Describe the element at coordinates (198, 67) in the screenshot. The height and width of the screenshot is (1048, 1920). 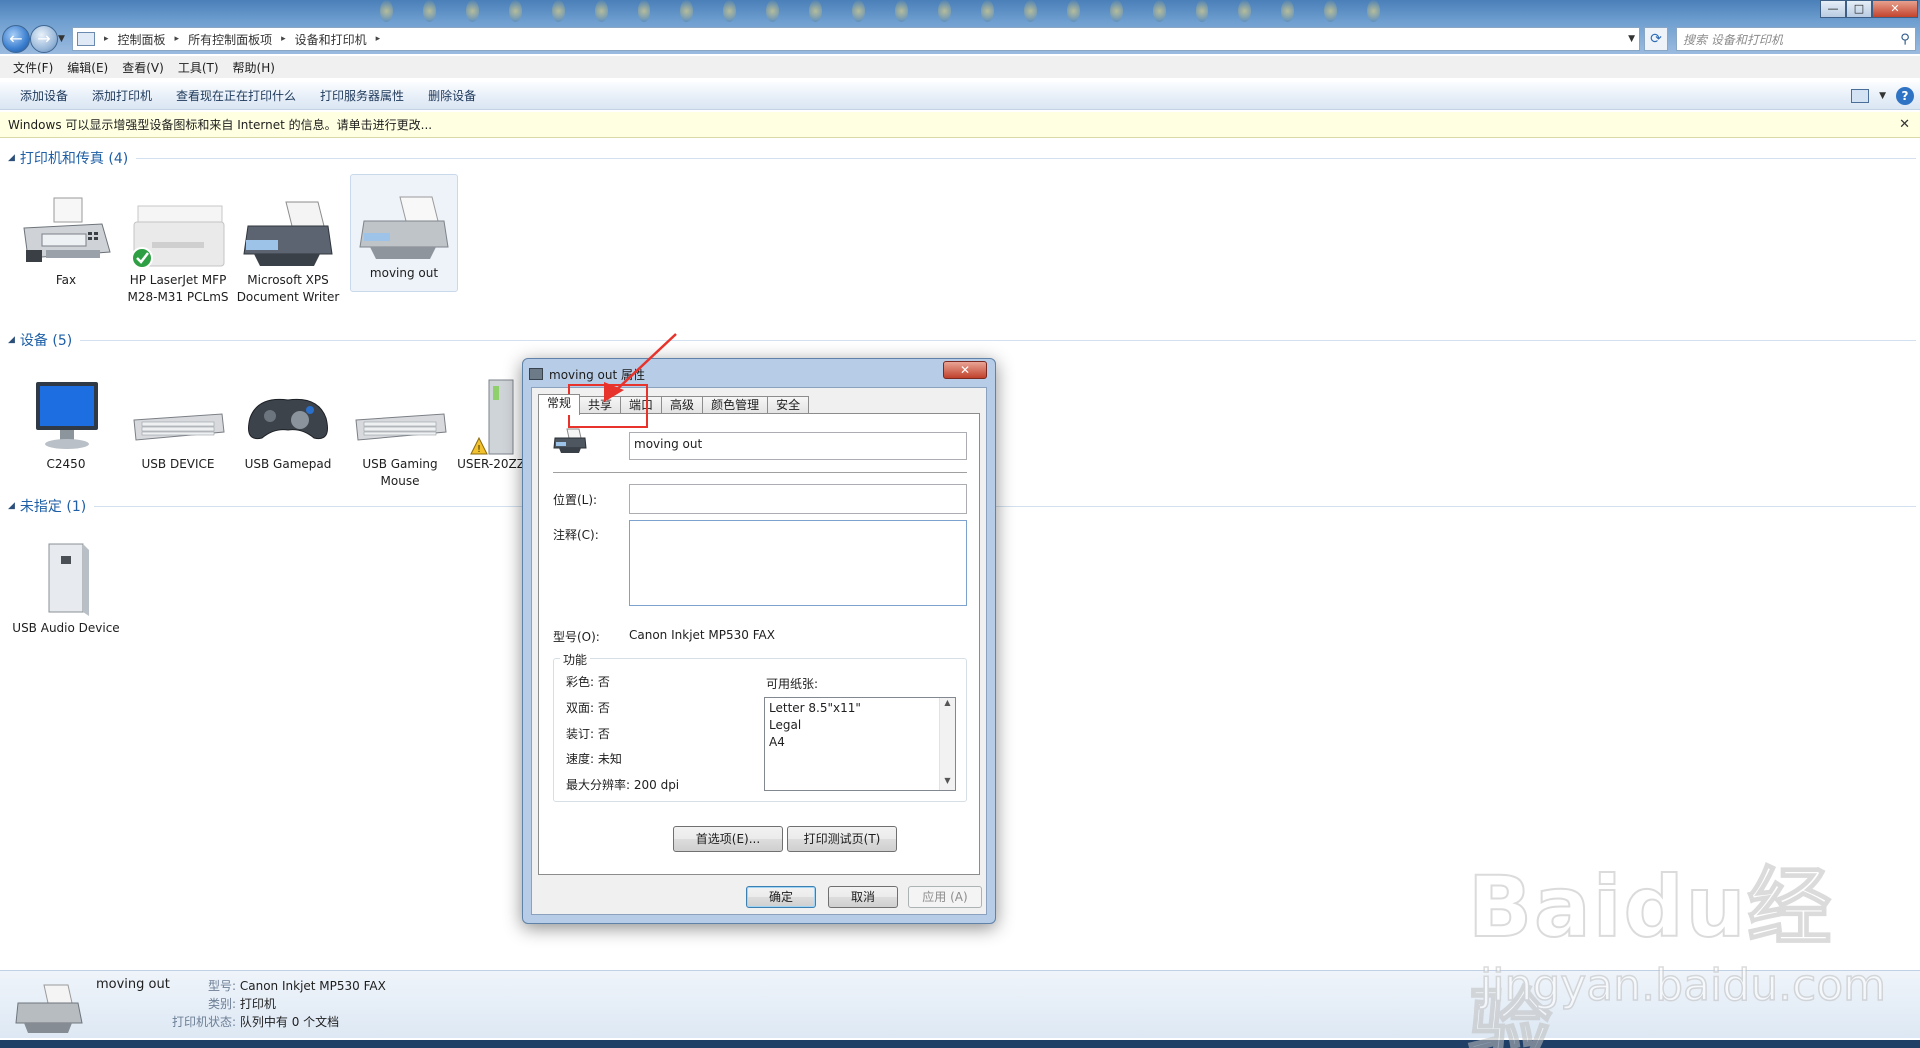
I see `menu-tools: 工具(T)` at that location.